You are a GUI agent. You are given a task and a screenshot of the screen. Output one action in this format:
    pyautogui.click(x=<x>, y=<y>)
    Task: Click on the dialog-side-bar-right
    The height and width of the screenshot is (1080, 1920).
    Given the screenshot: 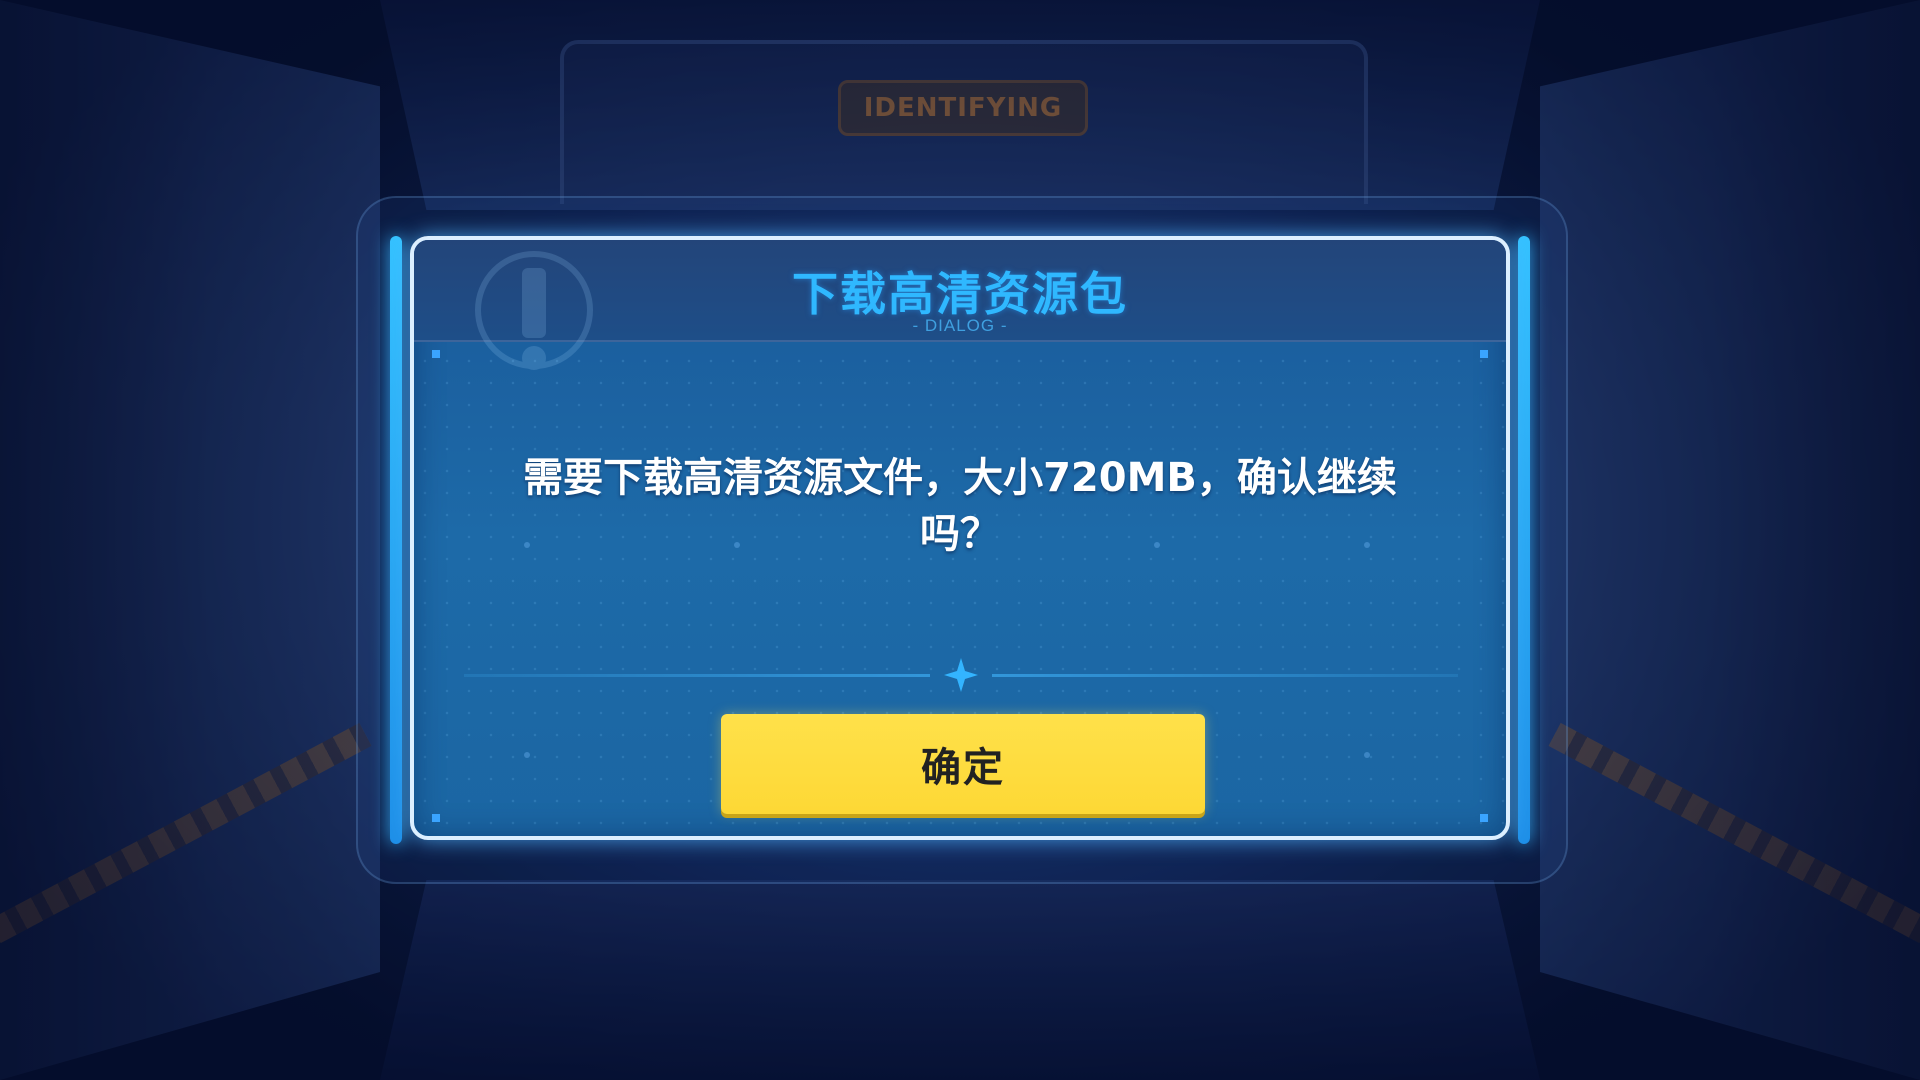 What is the action you would take?
    pyautogui.click(x=1524, y=540)
    